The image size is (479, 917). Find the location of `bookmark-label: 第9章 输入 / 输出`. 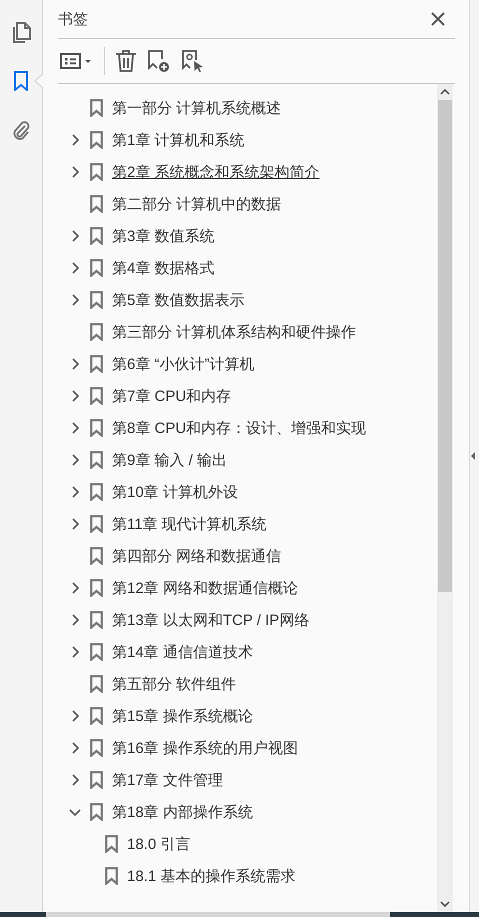

bookmark-label: 第9章 输入 / 输出 is located at coordinates (170, 460).